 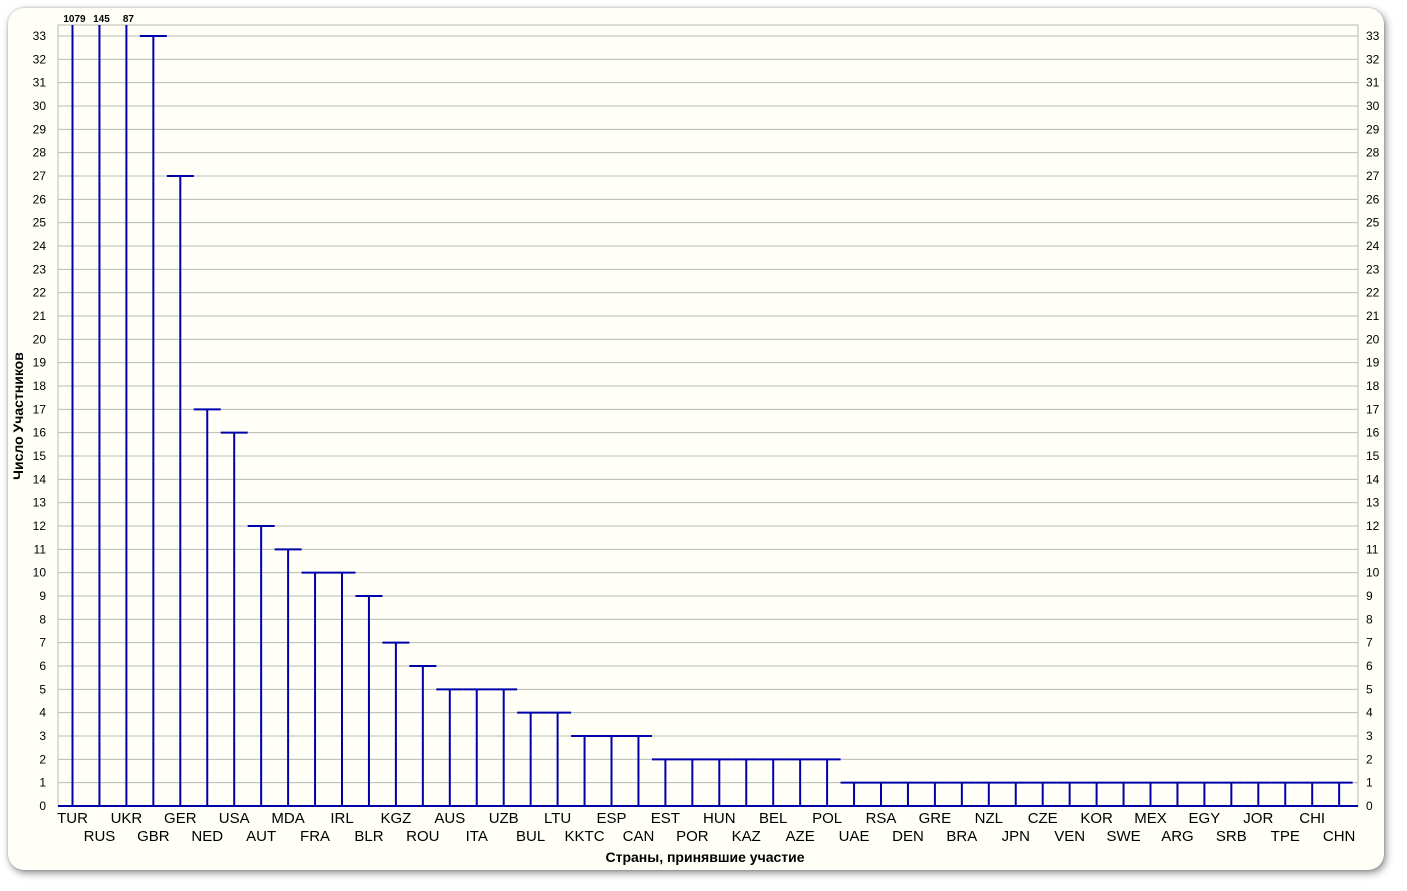 What do you see at coordinates (773, 818) in the screenshot?
I see `x-tick-label: BEL` at bounding box center [773, 818].